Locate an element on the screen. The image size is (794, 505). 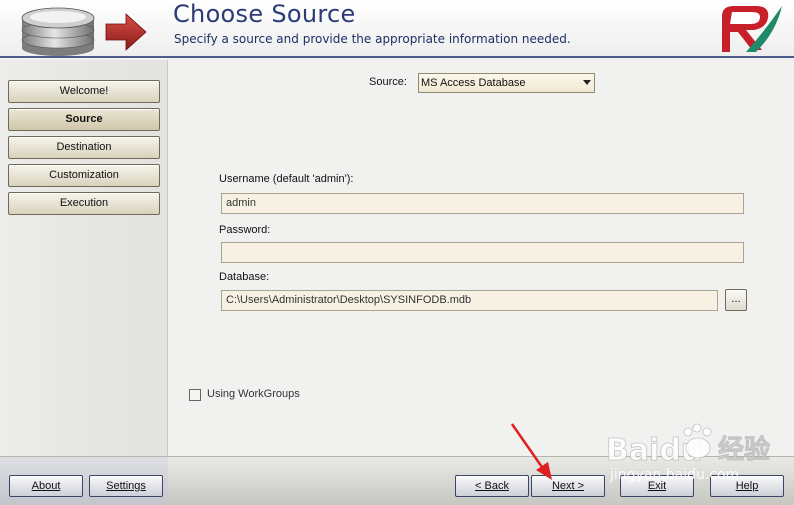
sidebar-item-execution: Execution is located at coordinates (84, 203).